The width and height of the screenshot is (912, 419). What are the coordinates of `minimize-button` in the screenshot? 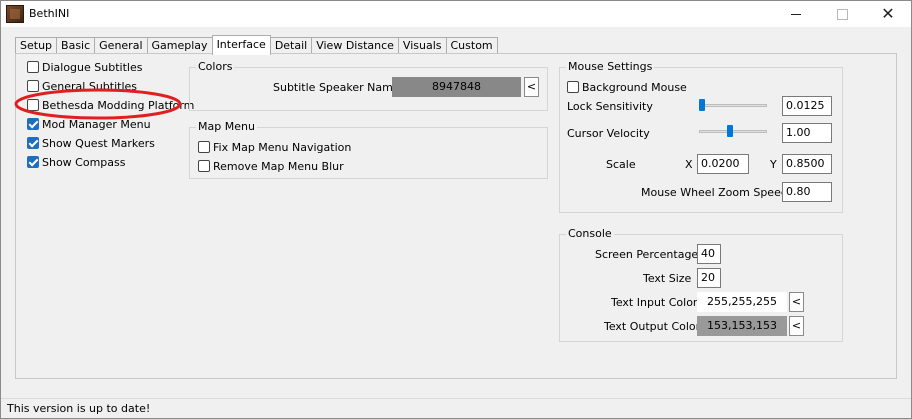 It's located at (796, 14).